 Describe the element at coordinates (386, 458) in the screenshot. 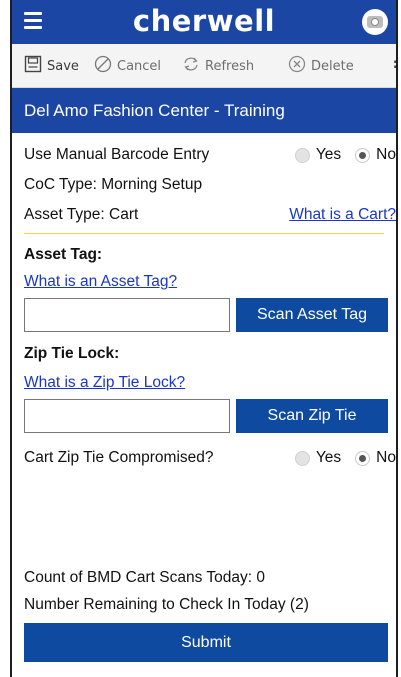

I see `compromised-no-label: No` at that location.